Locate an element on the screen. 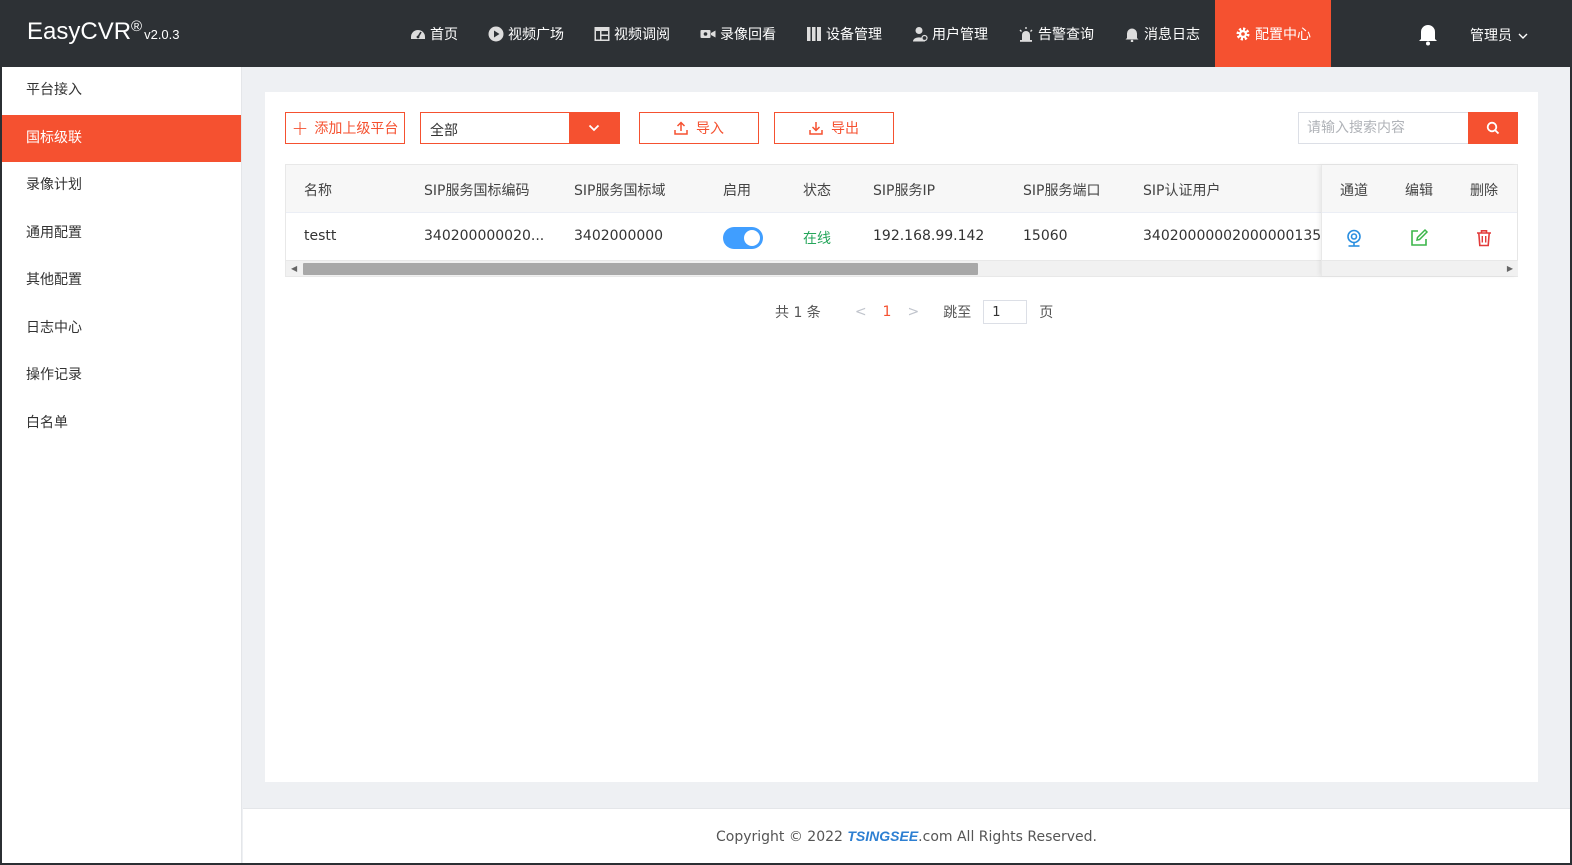  nav-label: 首页 is located at coordinates (444, 34).